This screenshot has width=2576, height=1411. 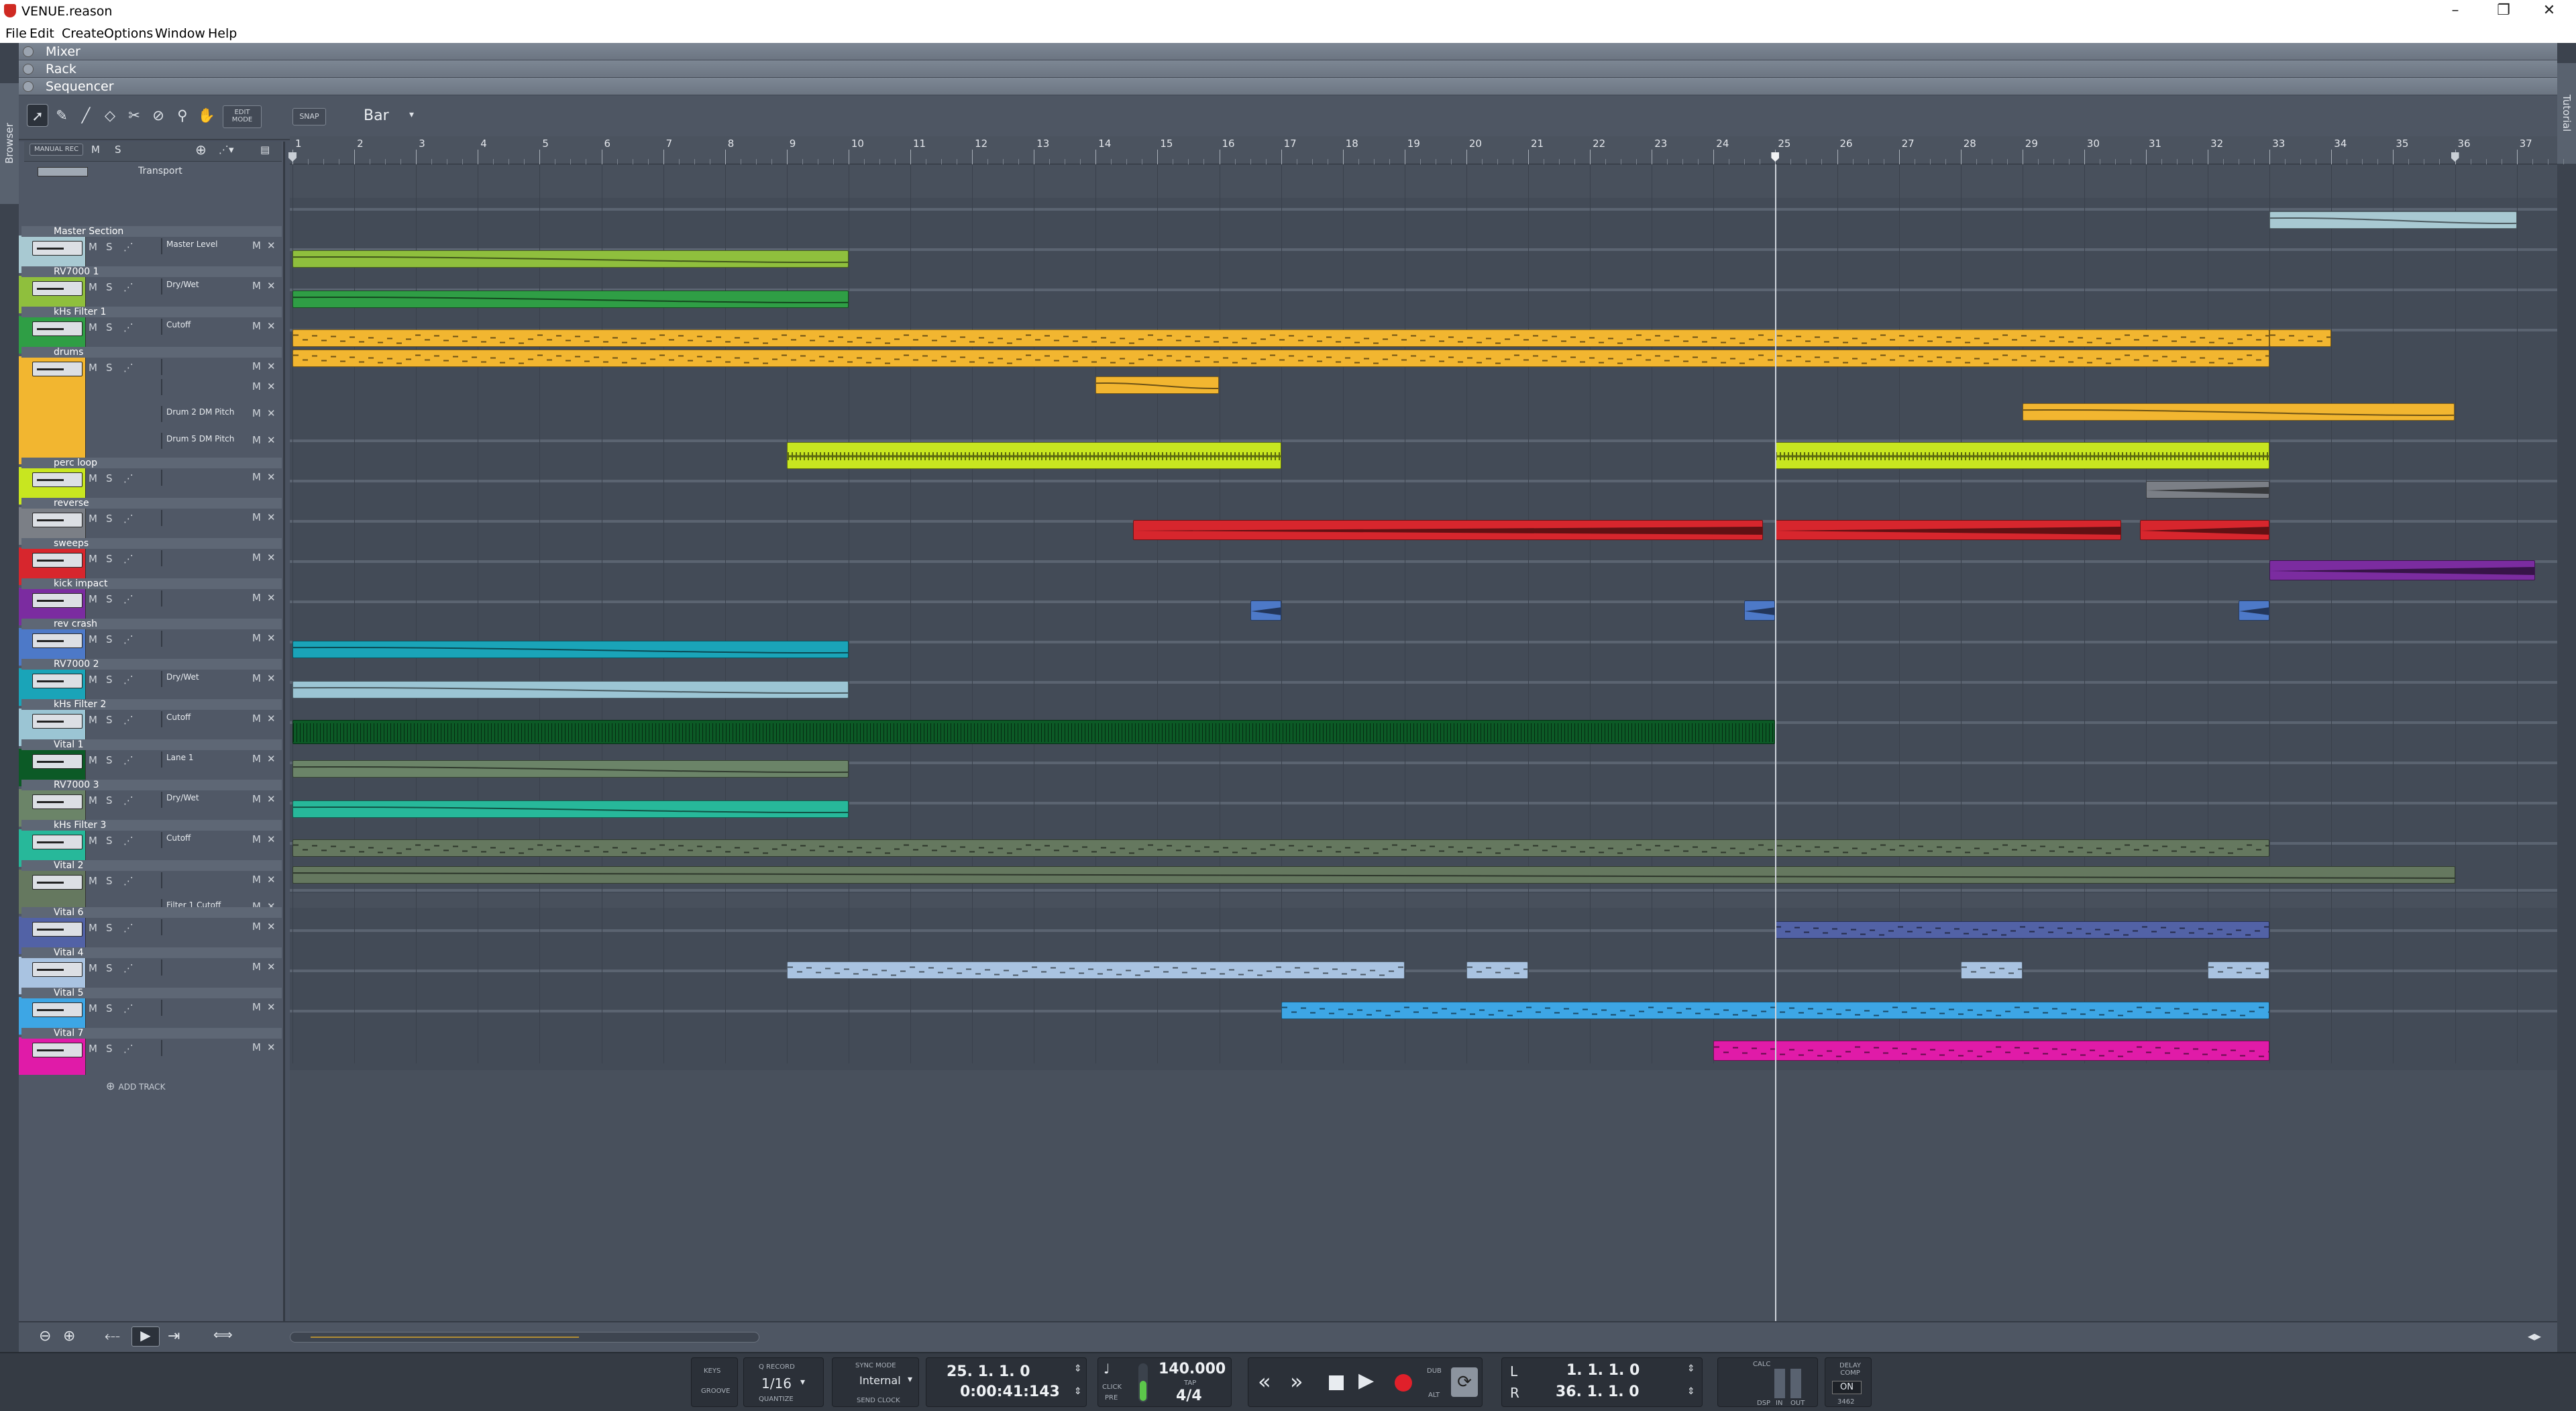 What do you see at coordinates (174, 1337) in the screenshot?
I see `nudge-right-icon: ⇥` at bounding box center [174, 1337].